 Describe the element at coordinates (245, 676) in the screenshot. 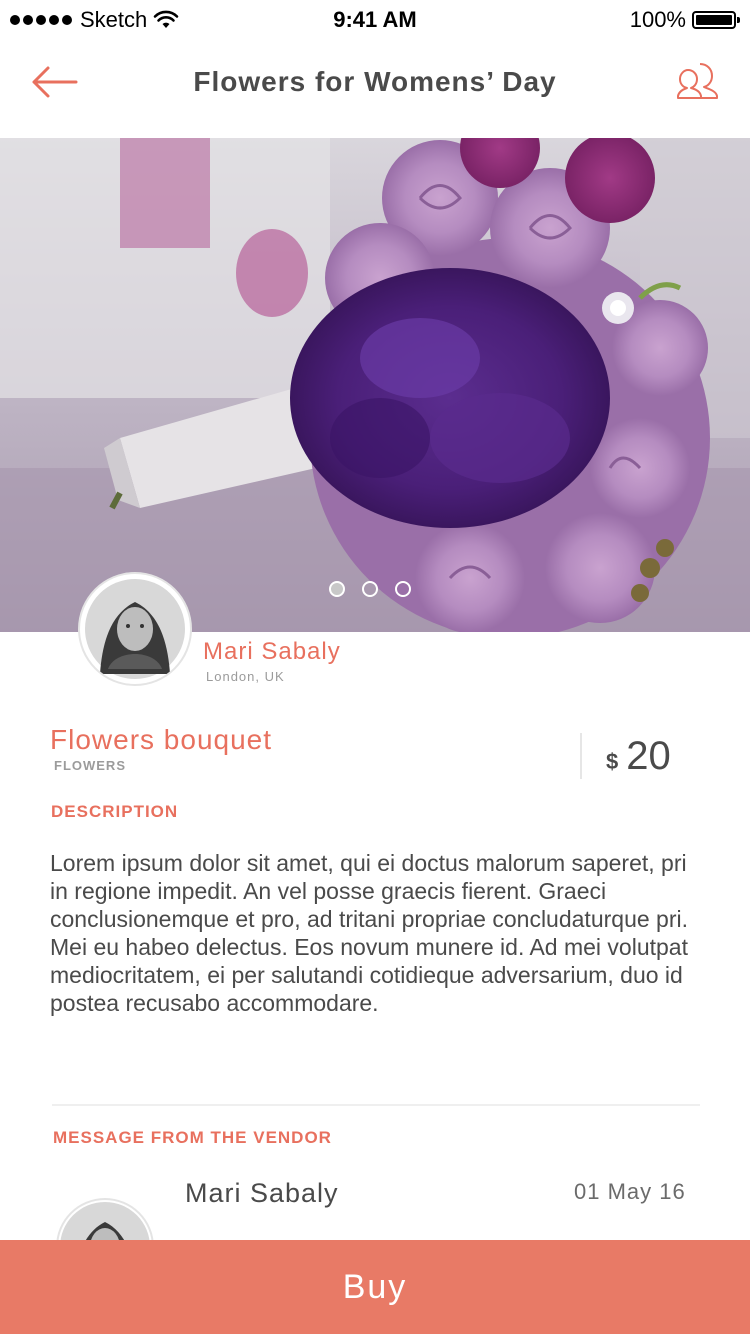

I see `vendor-location: London, UK` at that location.